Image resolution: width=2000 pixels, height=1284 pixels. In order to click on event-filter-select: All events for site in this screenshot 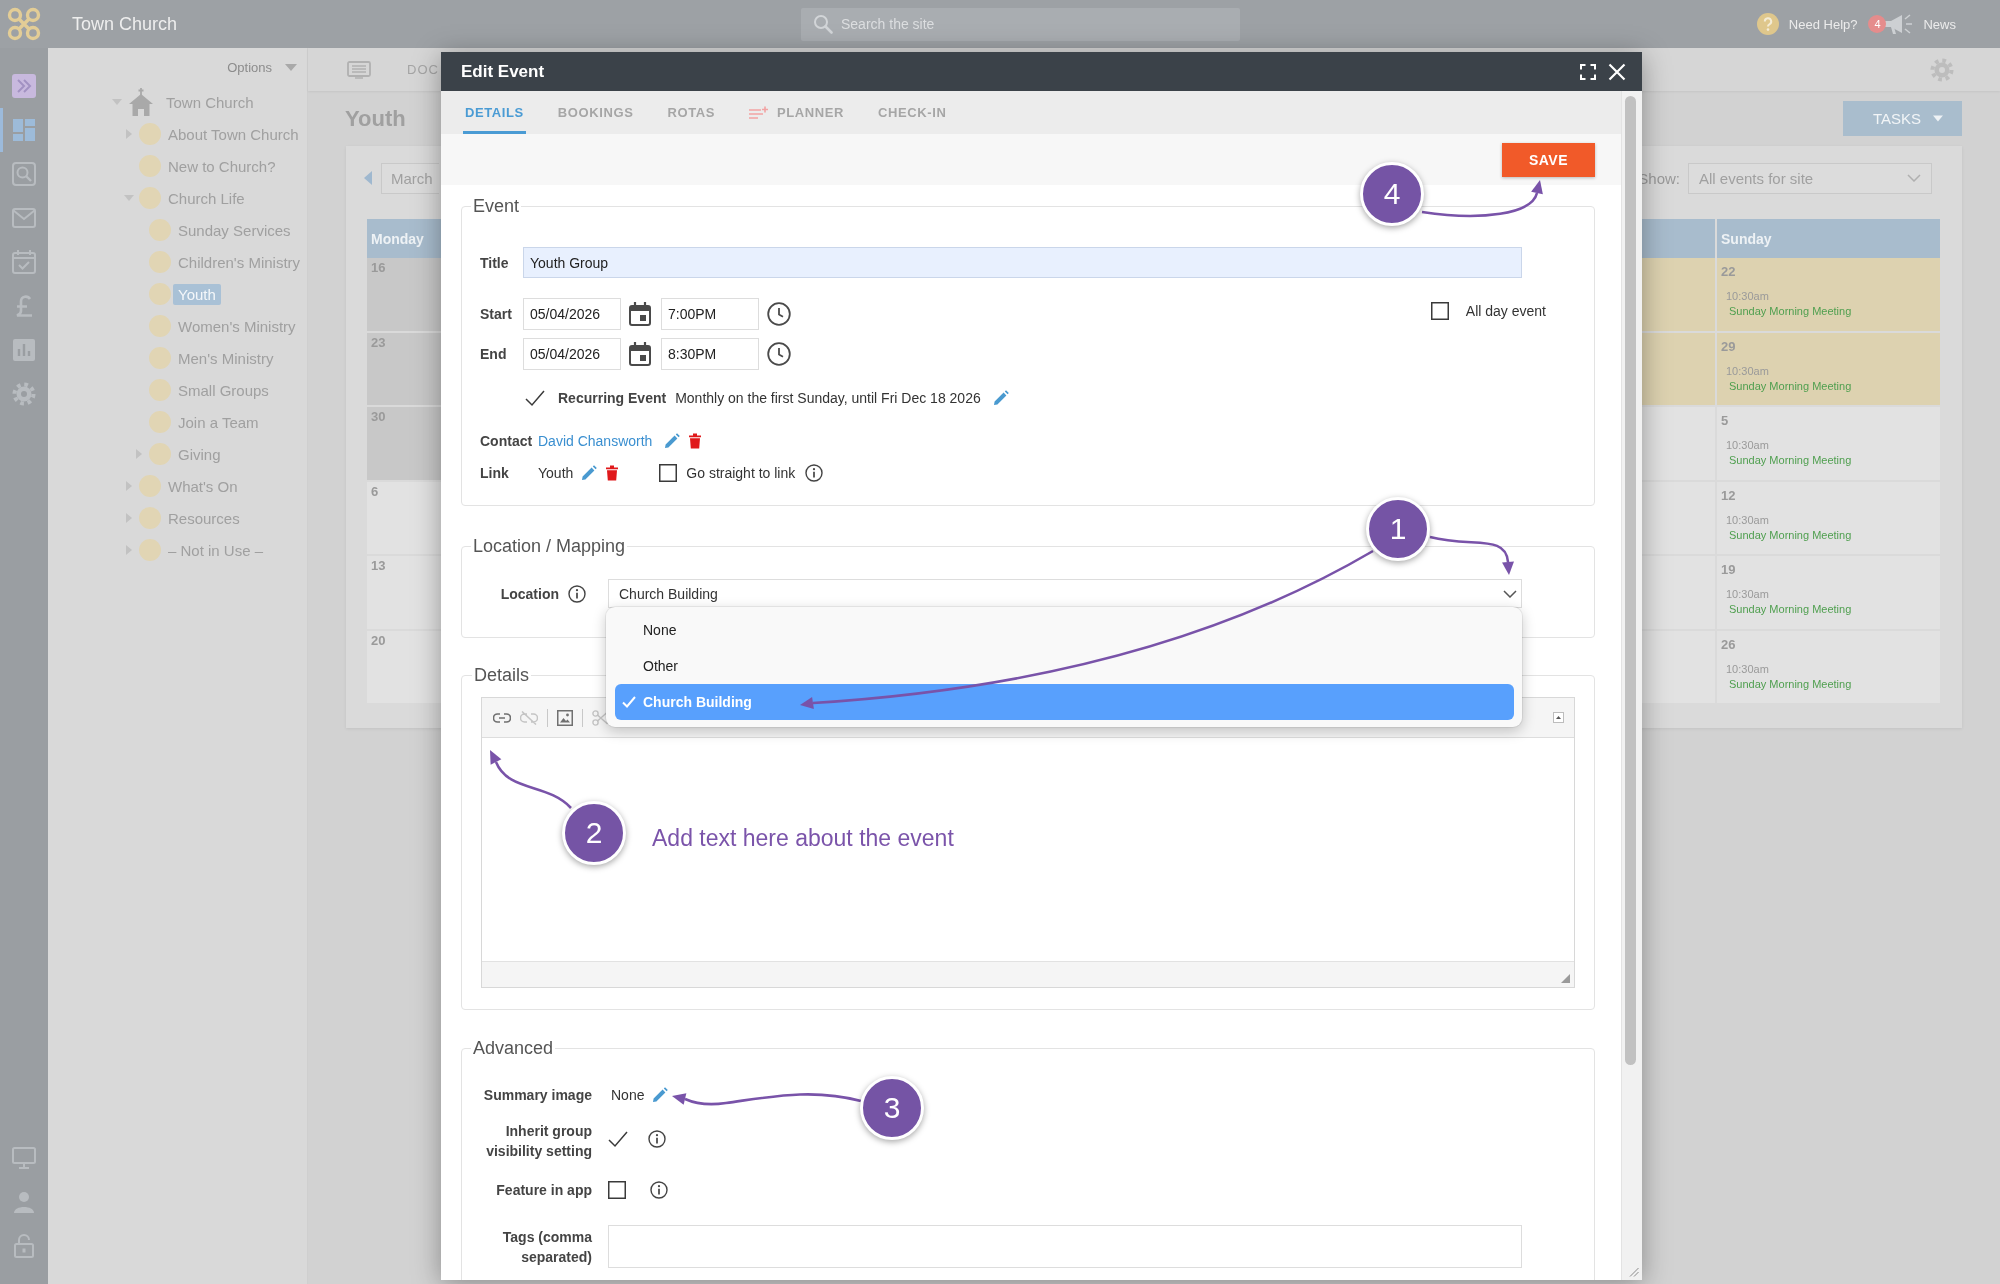, I will do `click(1810, 178)`.